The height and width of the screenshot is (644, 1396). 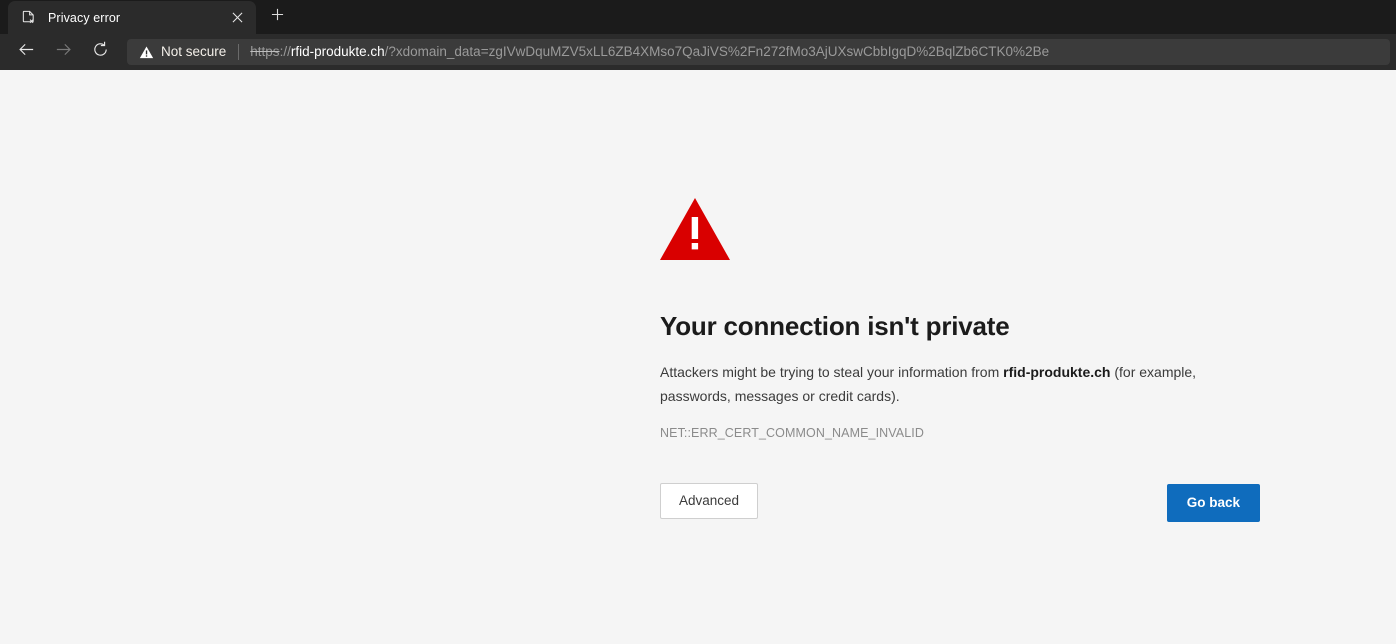 I want to click on arrow-right-icon, so click(x=63, y=52).